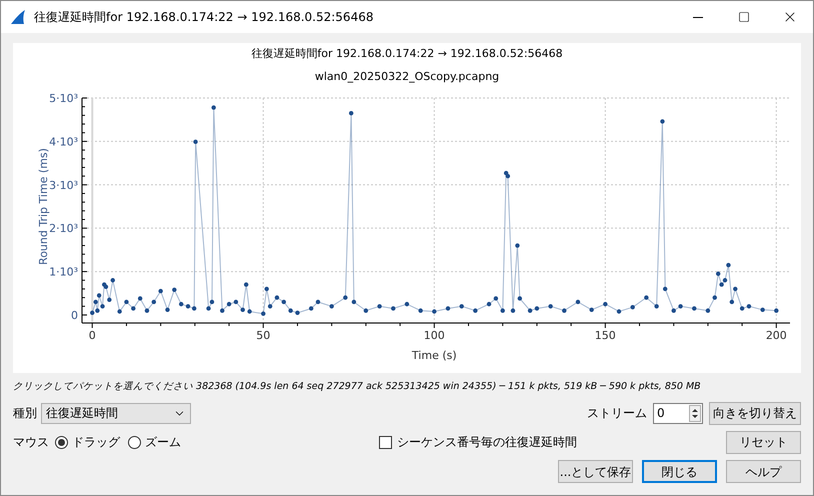 The height and width of the screenshot is (496, 814). Describe the element at coordinates (407, 54) in the screenshot. I see `plot-title: 往復遅延時間for 192.168.0.174:22 → 192.168.0.52:56468` at that location.